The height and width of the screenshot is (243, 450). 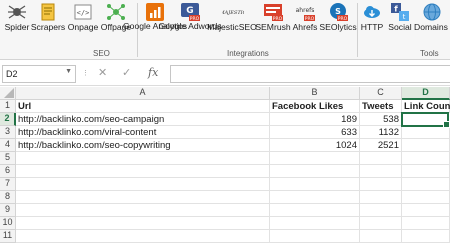 I want to click on column-header-b: B, so click(x=315, y=93).